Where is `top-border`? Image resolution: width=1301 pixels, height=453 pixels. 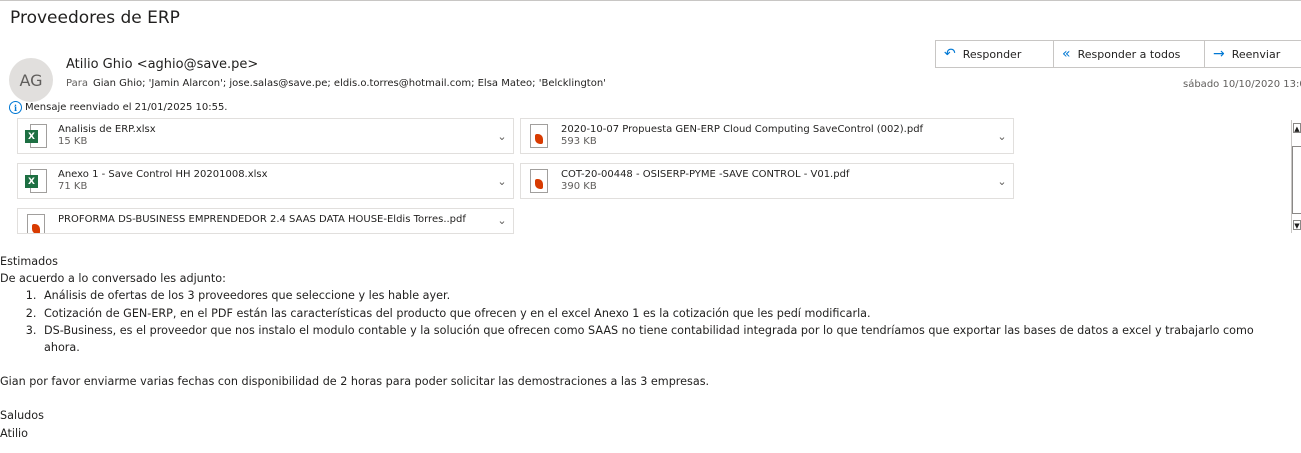
top-border is located at coordinates (650, 0).